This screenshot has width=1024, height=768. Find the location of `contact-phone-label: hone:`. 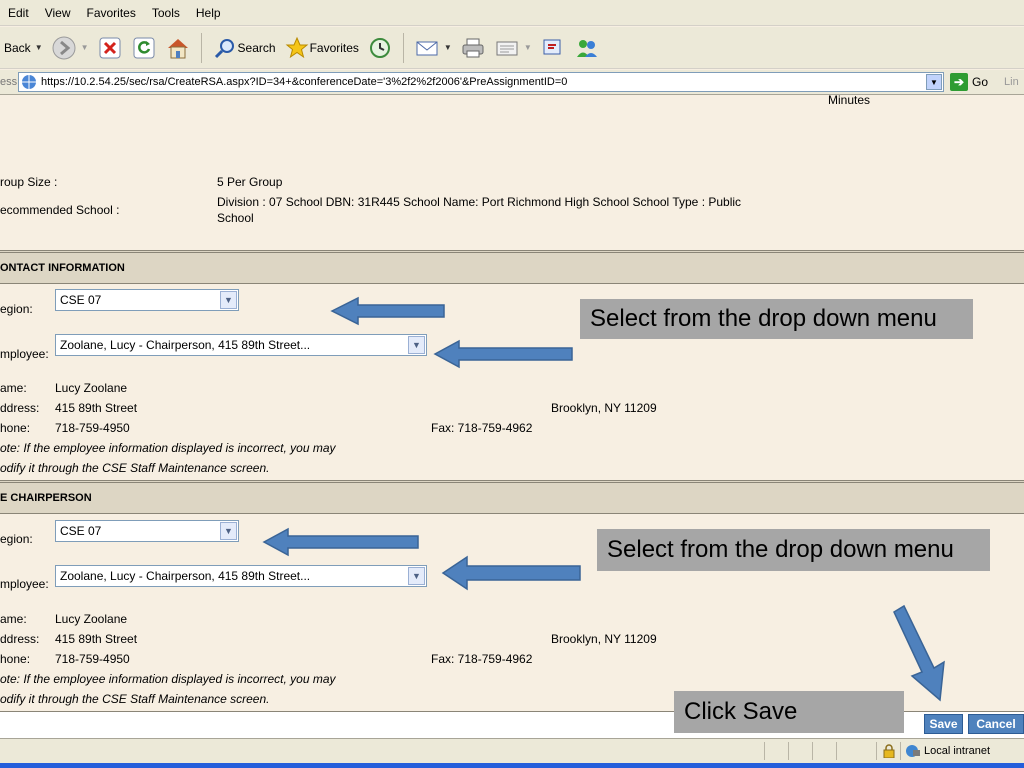

contact-phone-label: hone: is located at coordinates (15, 428).